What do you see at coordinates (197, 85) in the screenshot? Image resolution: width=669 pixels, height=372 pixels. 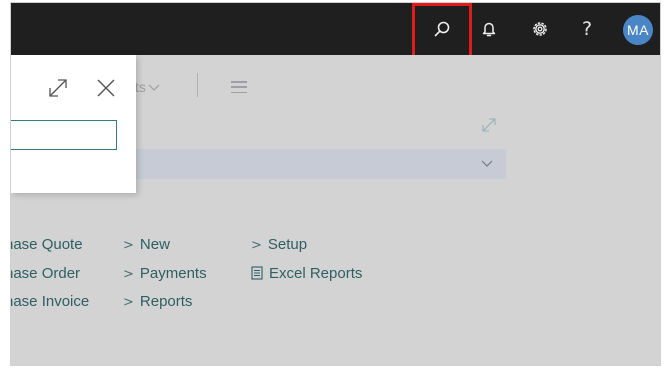 I see `toolbar-divider` at bounding box center [197, 85].